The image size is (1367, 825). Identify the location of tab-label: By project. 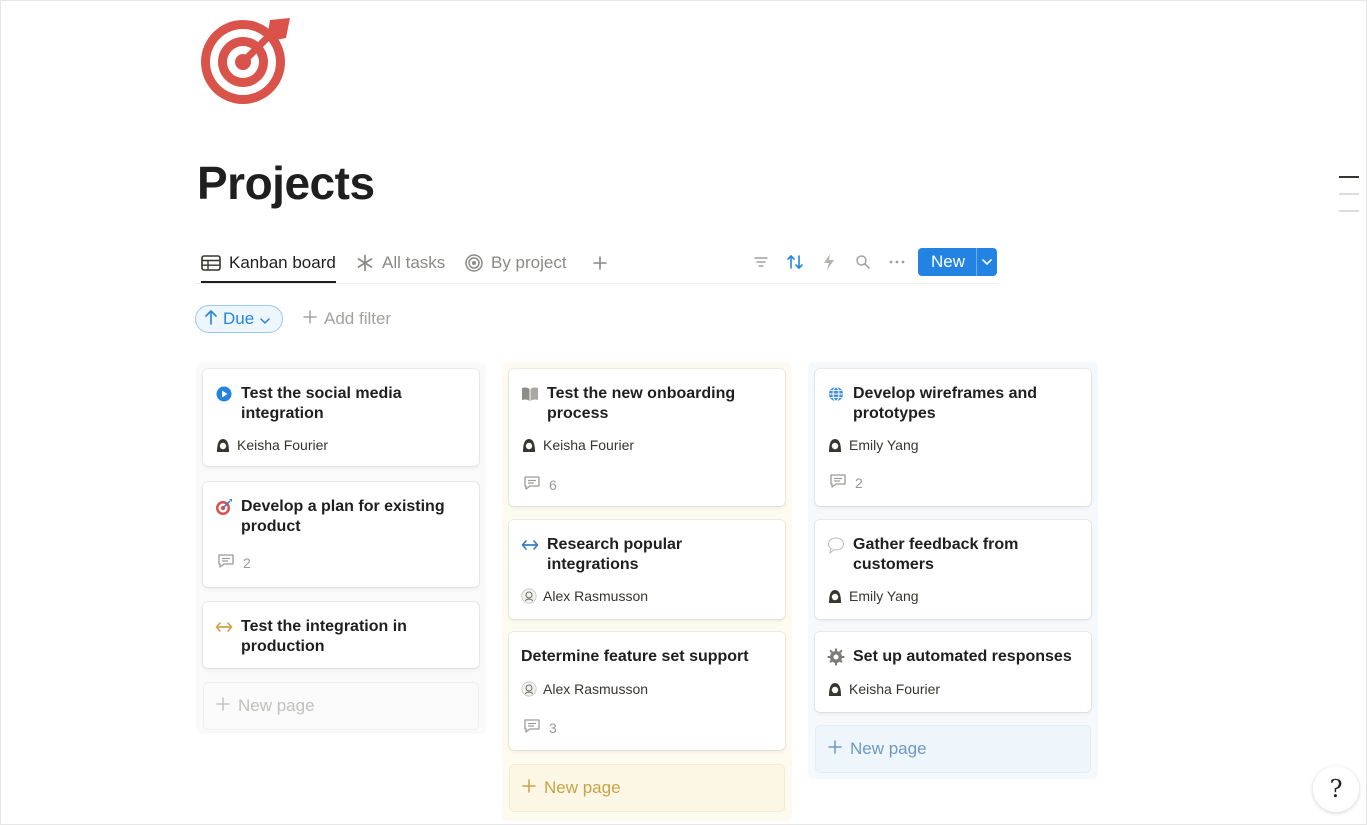
(529, 262).